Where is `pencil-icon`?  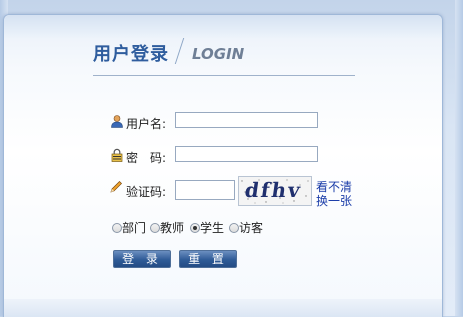 pencil-icon is located at coordinates (116, 187).